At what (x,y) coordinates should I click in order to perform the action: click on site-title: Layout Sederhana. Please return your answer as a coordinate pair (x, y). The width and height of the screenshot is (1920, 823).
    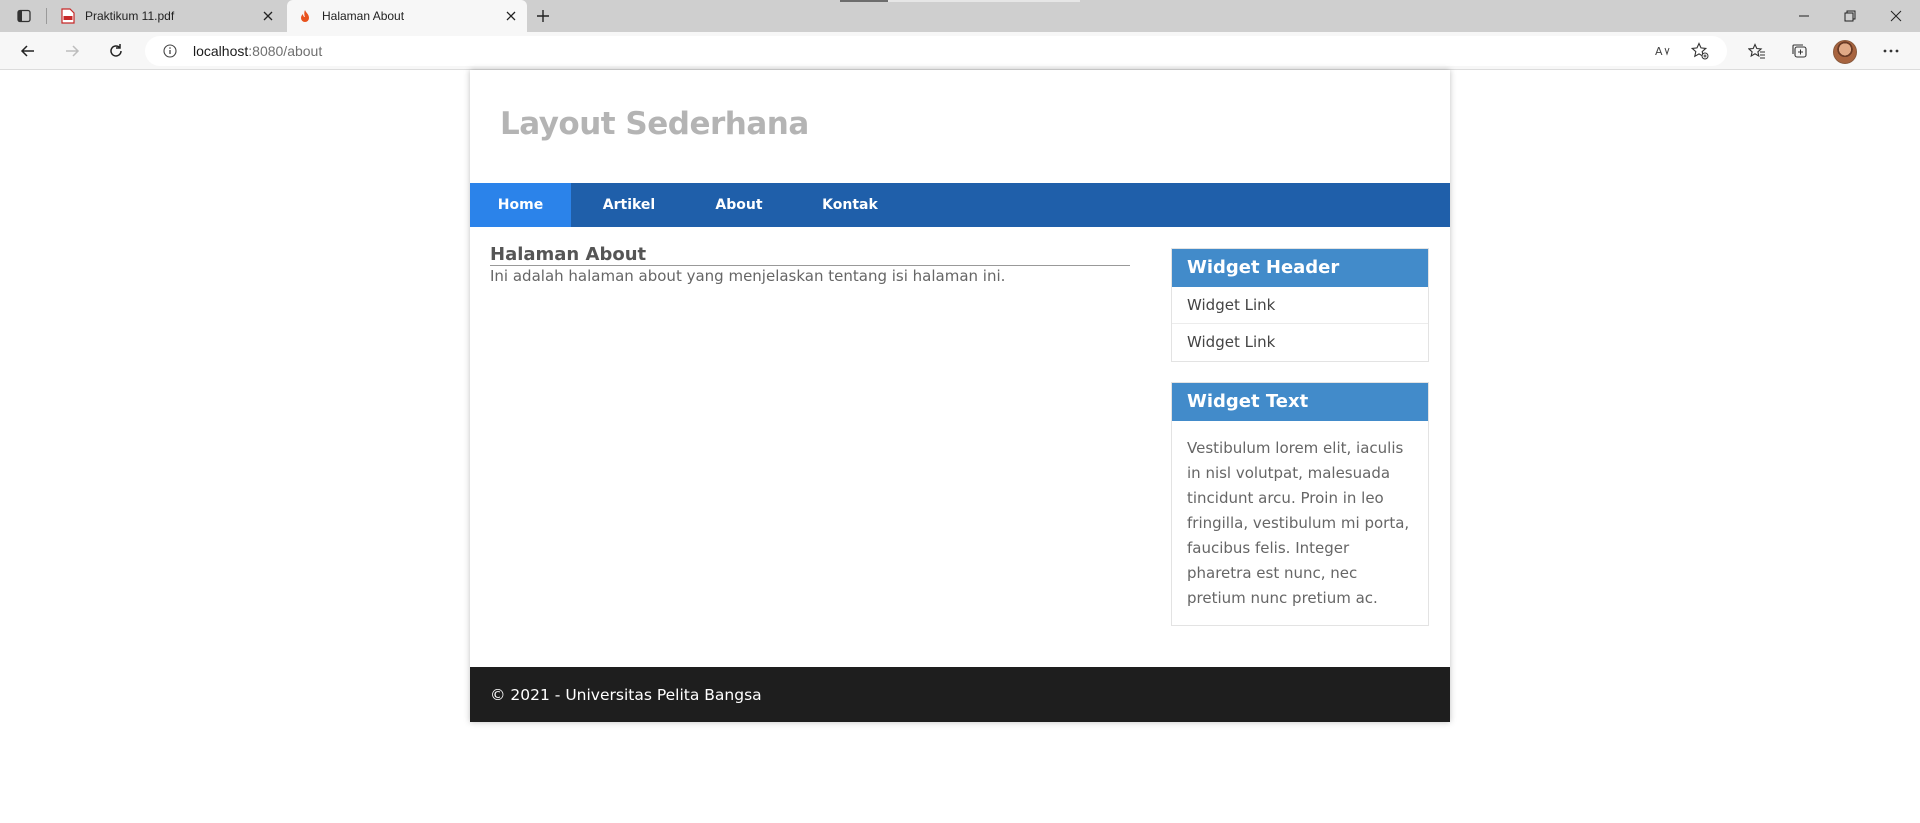
    Looking at the image, I should click on (654, 124).